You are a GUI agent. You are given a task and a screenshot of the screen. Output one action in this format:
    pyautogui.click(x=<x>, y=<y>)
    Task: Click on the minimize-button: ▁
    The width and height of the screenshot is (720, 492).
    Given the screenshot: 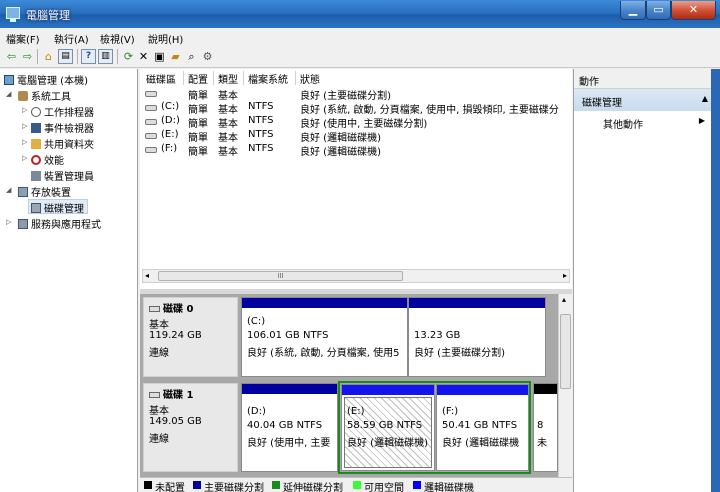 What is the action you would take?
    pyautogui.click(x=633, y=10)
    